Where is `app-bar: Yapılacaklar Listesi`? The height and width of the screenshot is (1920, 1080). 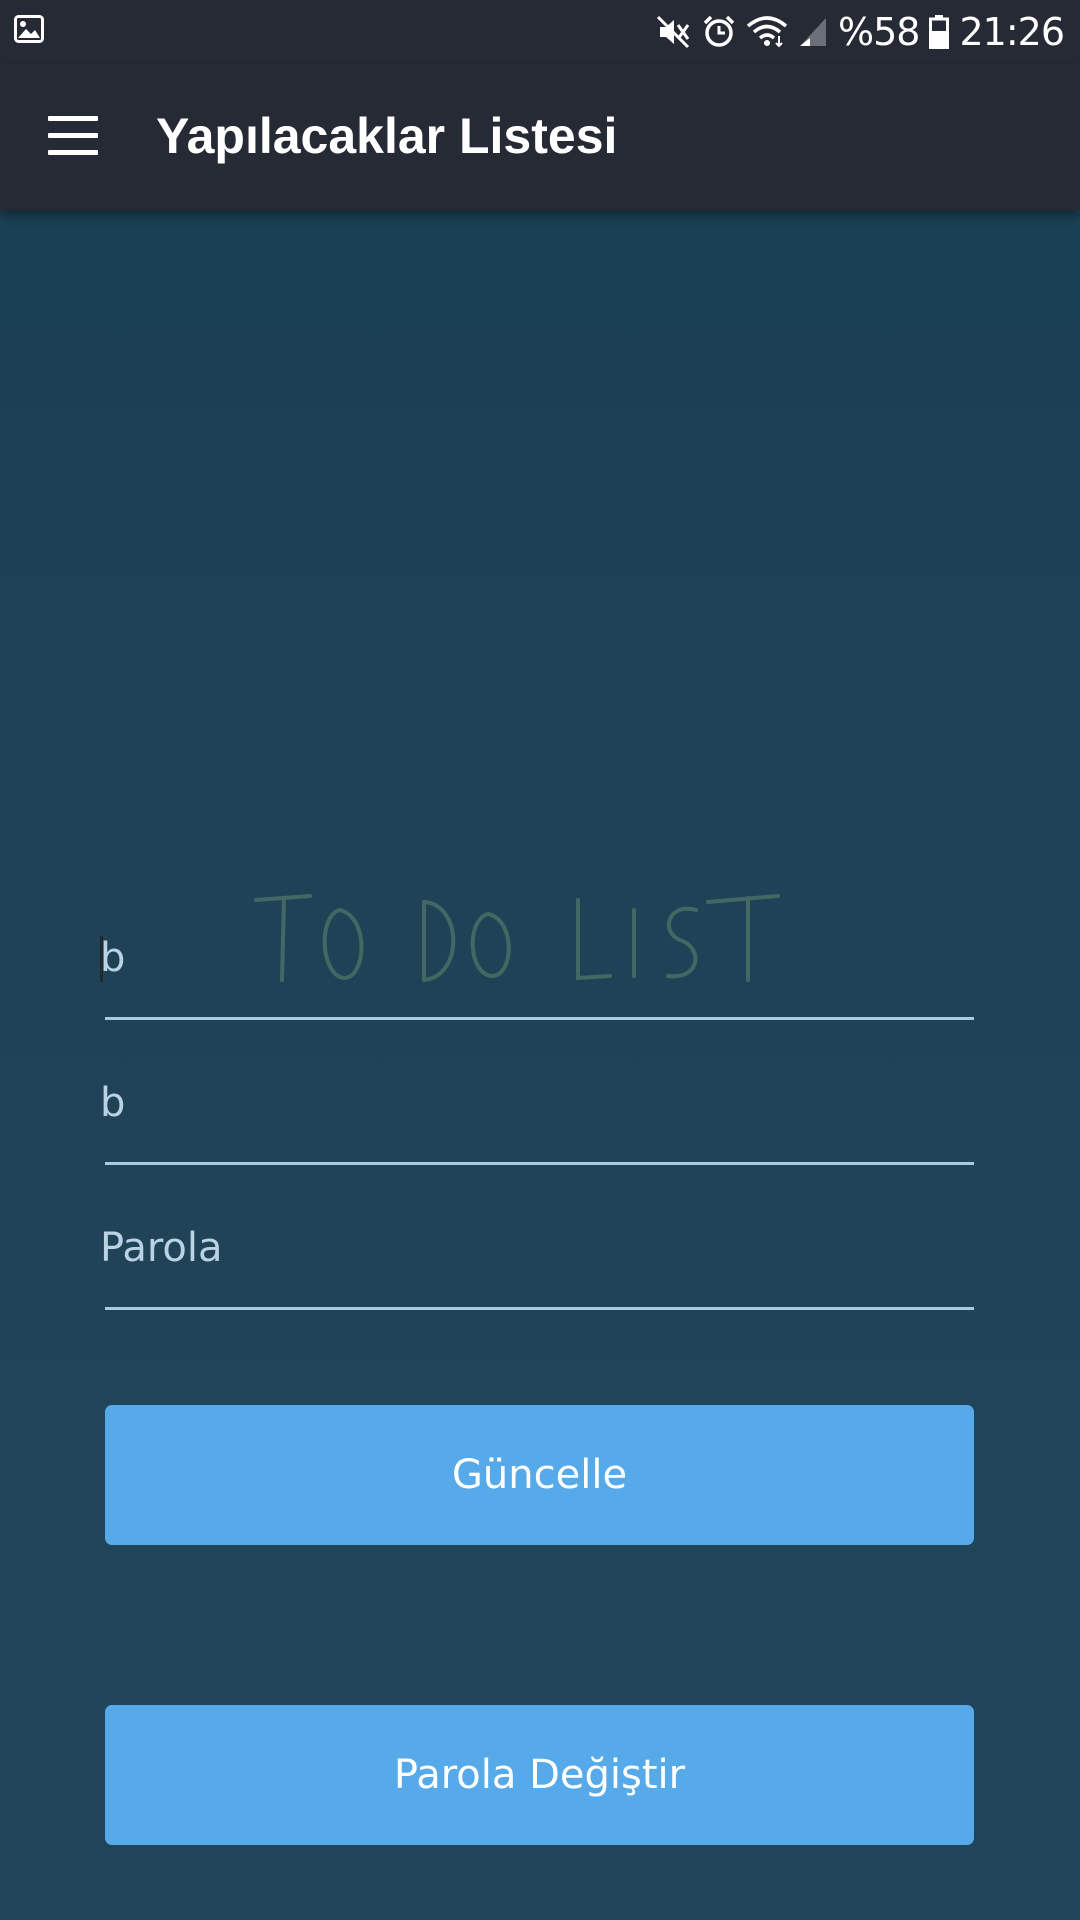
app-bar: Yapılacaklar Listesi is located at coordinates (540, 137).